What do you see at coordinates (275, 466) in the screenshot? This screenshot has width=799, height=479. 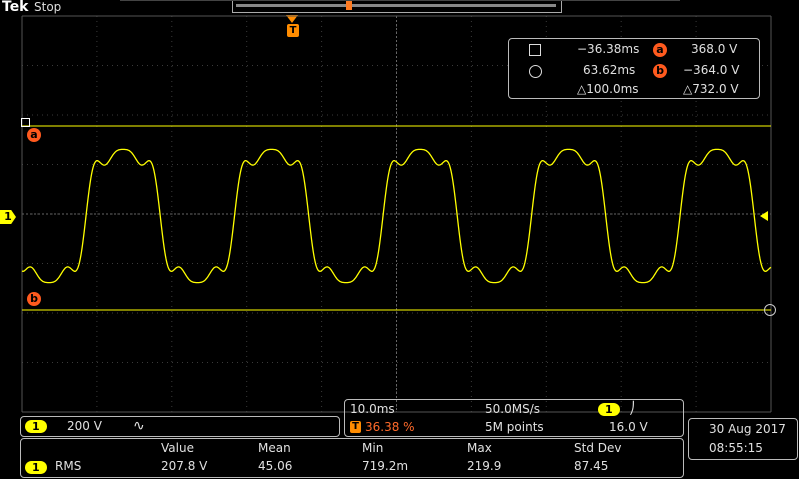 I see `meas-mean: 45.06` at bounding box center [275, 466].